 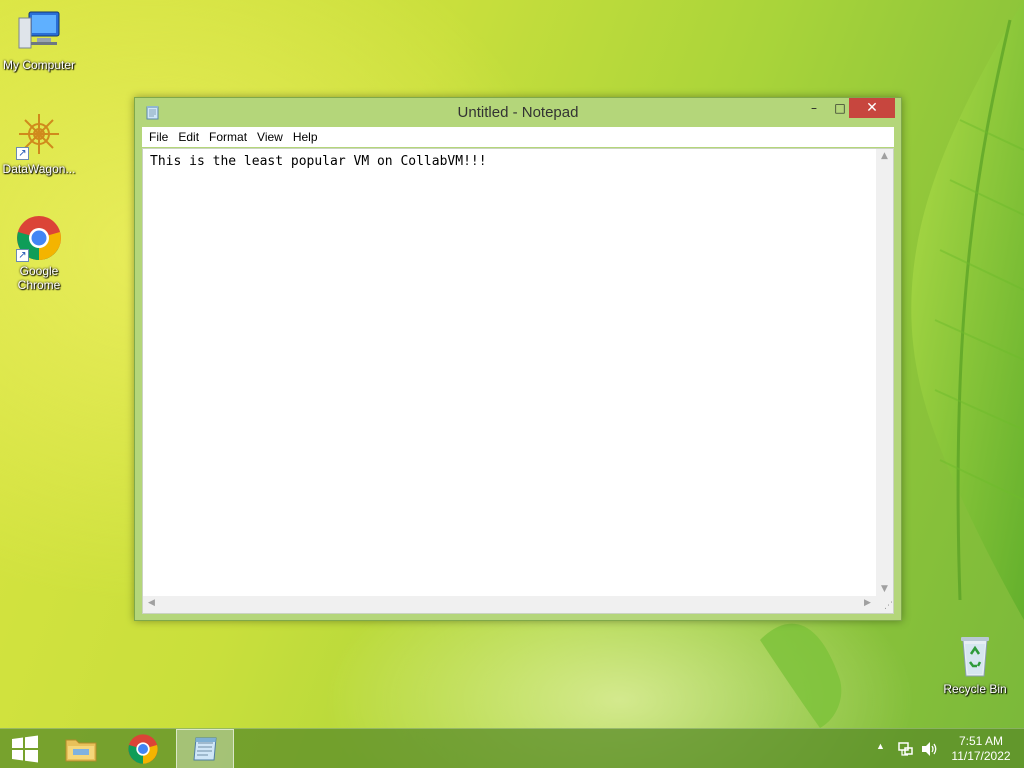 I want to click on recycle-bin-icon, so click(x=975, y=656).